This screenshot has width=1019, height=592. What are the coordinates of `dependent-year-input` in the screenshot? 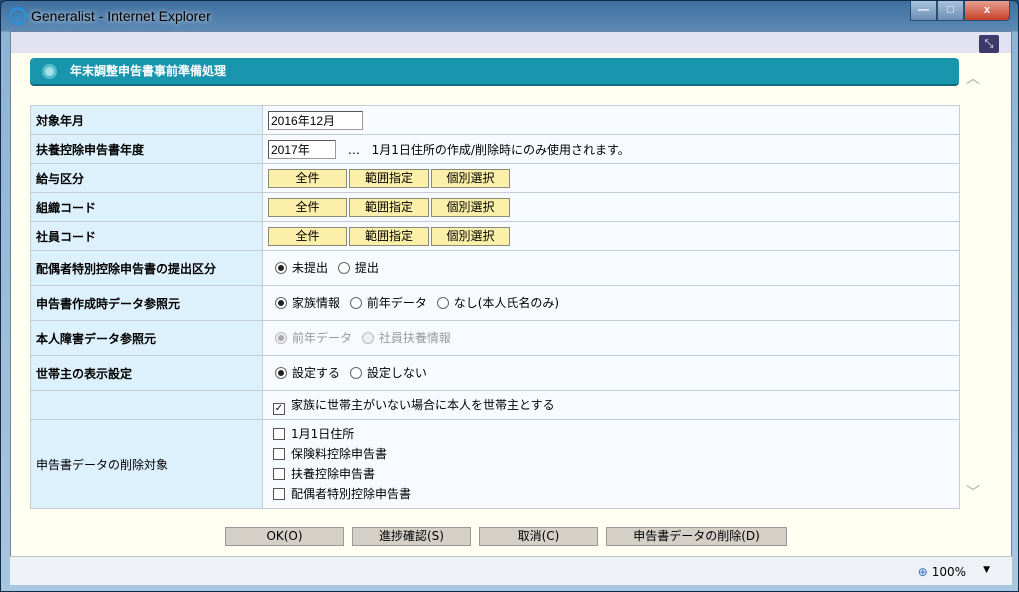 It's located at (302, 149).